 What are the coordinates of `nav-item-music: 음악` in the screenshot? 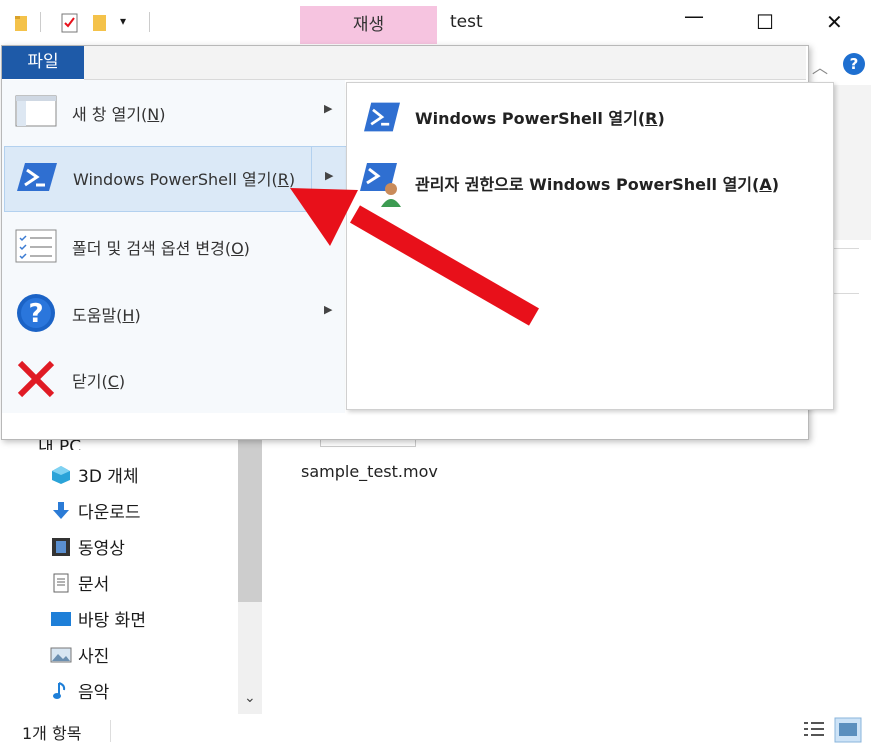 It's located at (79, 691).